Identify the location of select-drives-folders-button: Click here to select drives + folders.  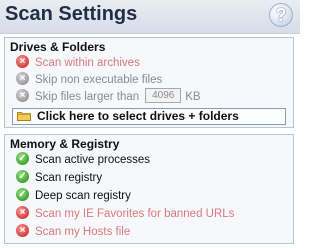
(149, 116).